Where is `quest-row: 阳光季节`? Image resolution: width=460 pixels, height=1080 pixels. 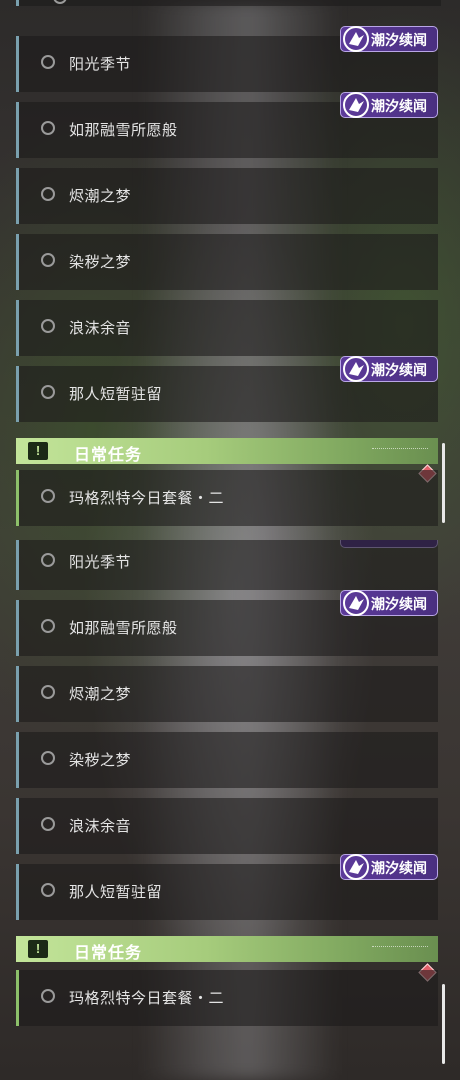
quest-row: 阳光季节 is located at coordinates (227, 565).